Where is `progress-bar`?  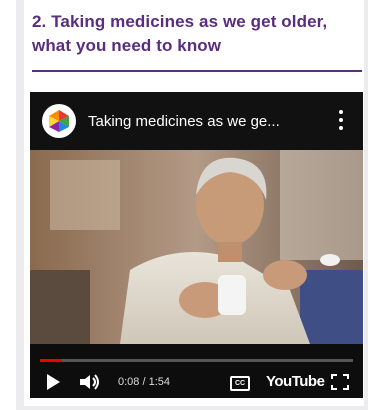 progress-bar is located at coordinates (196, 360).